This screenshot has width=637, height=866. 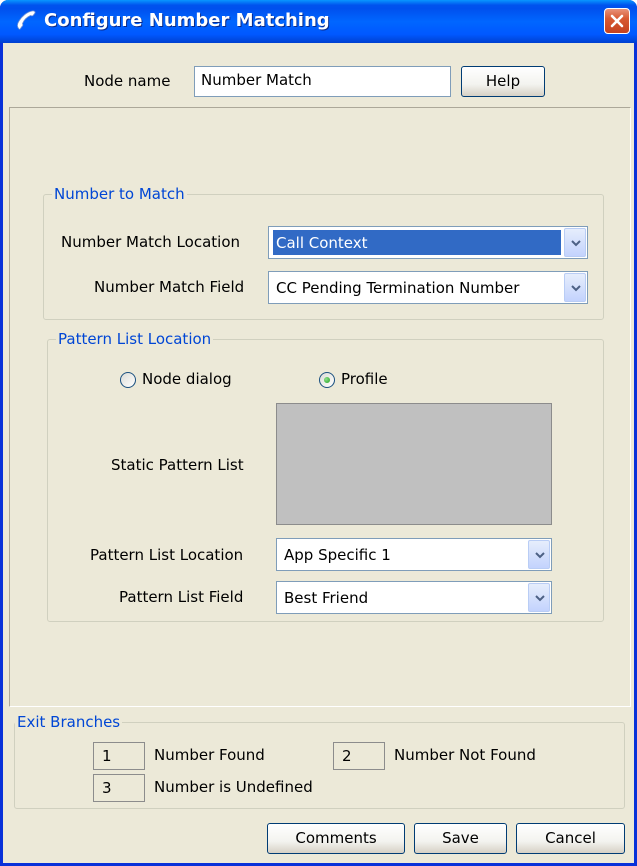 I want to click on number-match-field-label: Number Match Field, so click(x=169, y=287).